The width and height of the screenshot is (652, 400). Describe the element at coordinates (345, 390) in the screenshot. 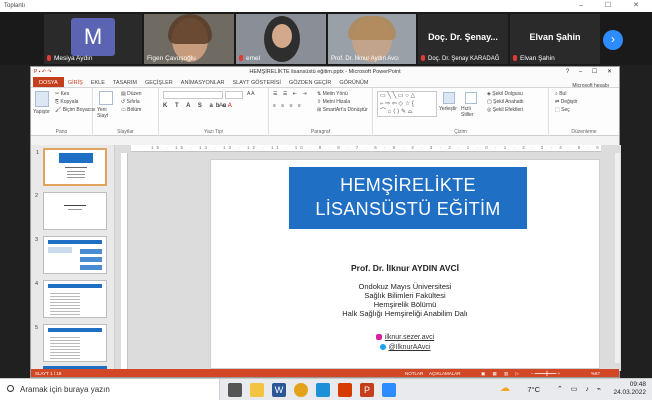

I see `office-icon` at that location.